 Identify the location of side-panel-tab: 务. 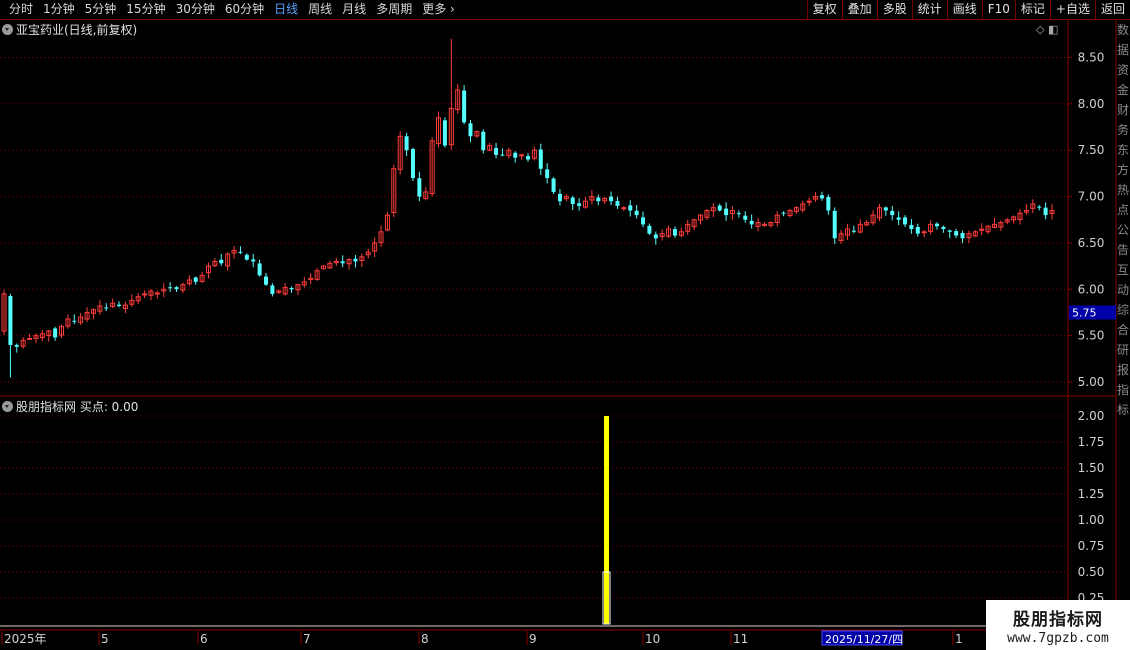
(1123, 130).